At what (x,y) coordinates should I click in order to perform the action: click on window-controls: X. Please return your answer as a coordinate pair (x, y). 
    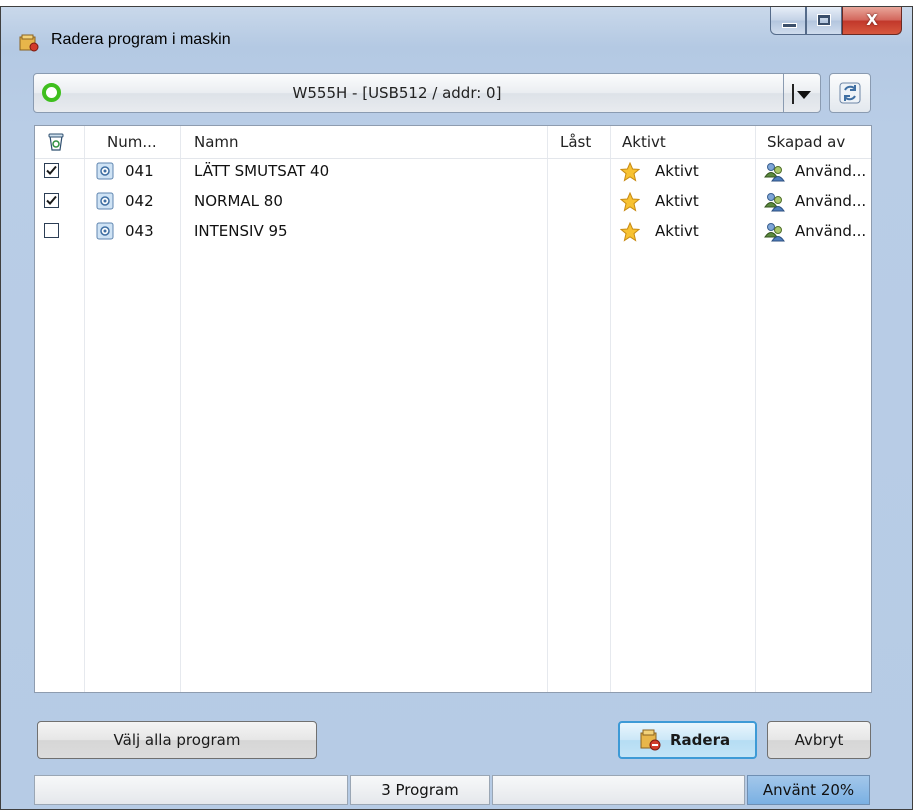
    Looking at the image, I should click on (836, 22).